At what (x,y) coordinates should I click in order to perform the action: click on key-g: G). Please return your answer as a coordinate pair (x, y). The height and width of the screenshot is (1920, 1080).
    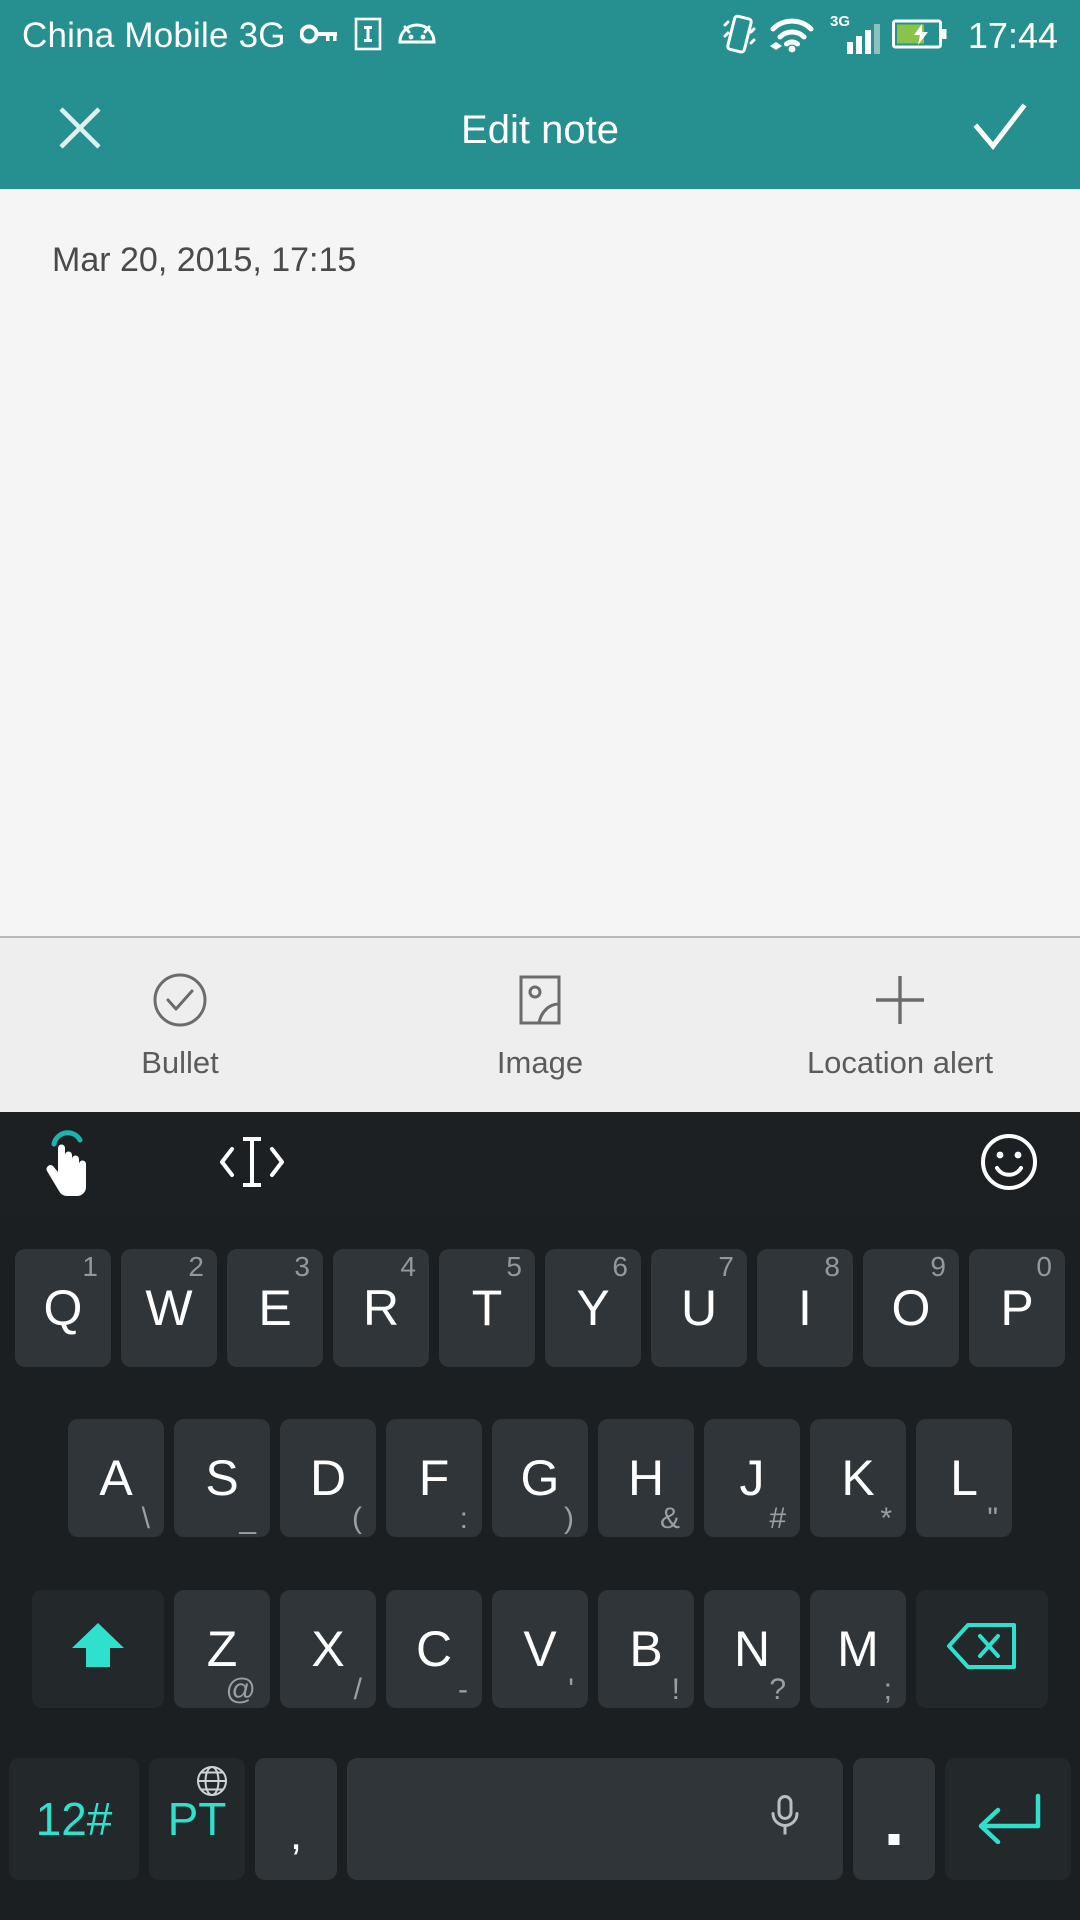
    Looking at the image, I should click on (540, 1478).